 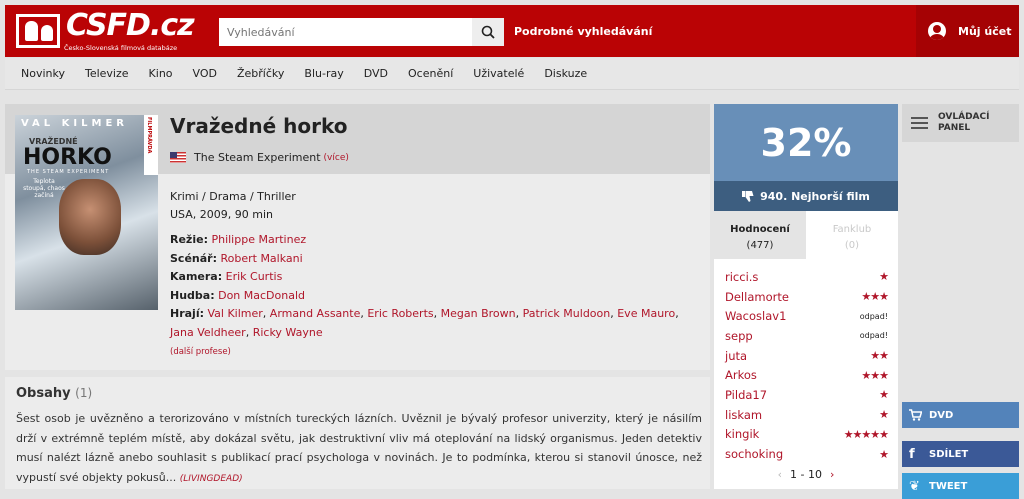 I want to click on plot-count: (1), so click(x=84, y=393).